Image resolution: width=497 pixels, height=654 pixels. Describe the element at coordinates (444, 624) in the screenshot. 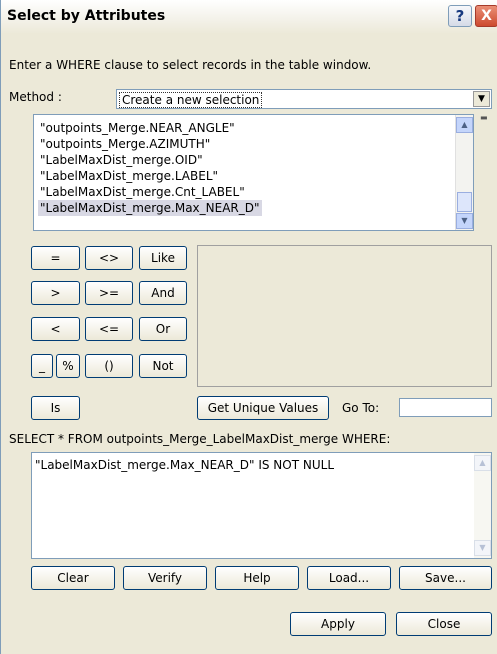

I see `close-button: Close` at that location.